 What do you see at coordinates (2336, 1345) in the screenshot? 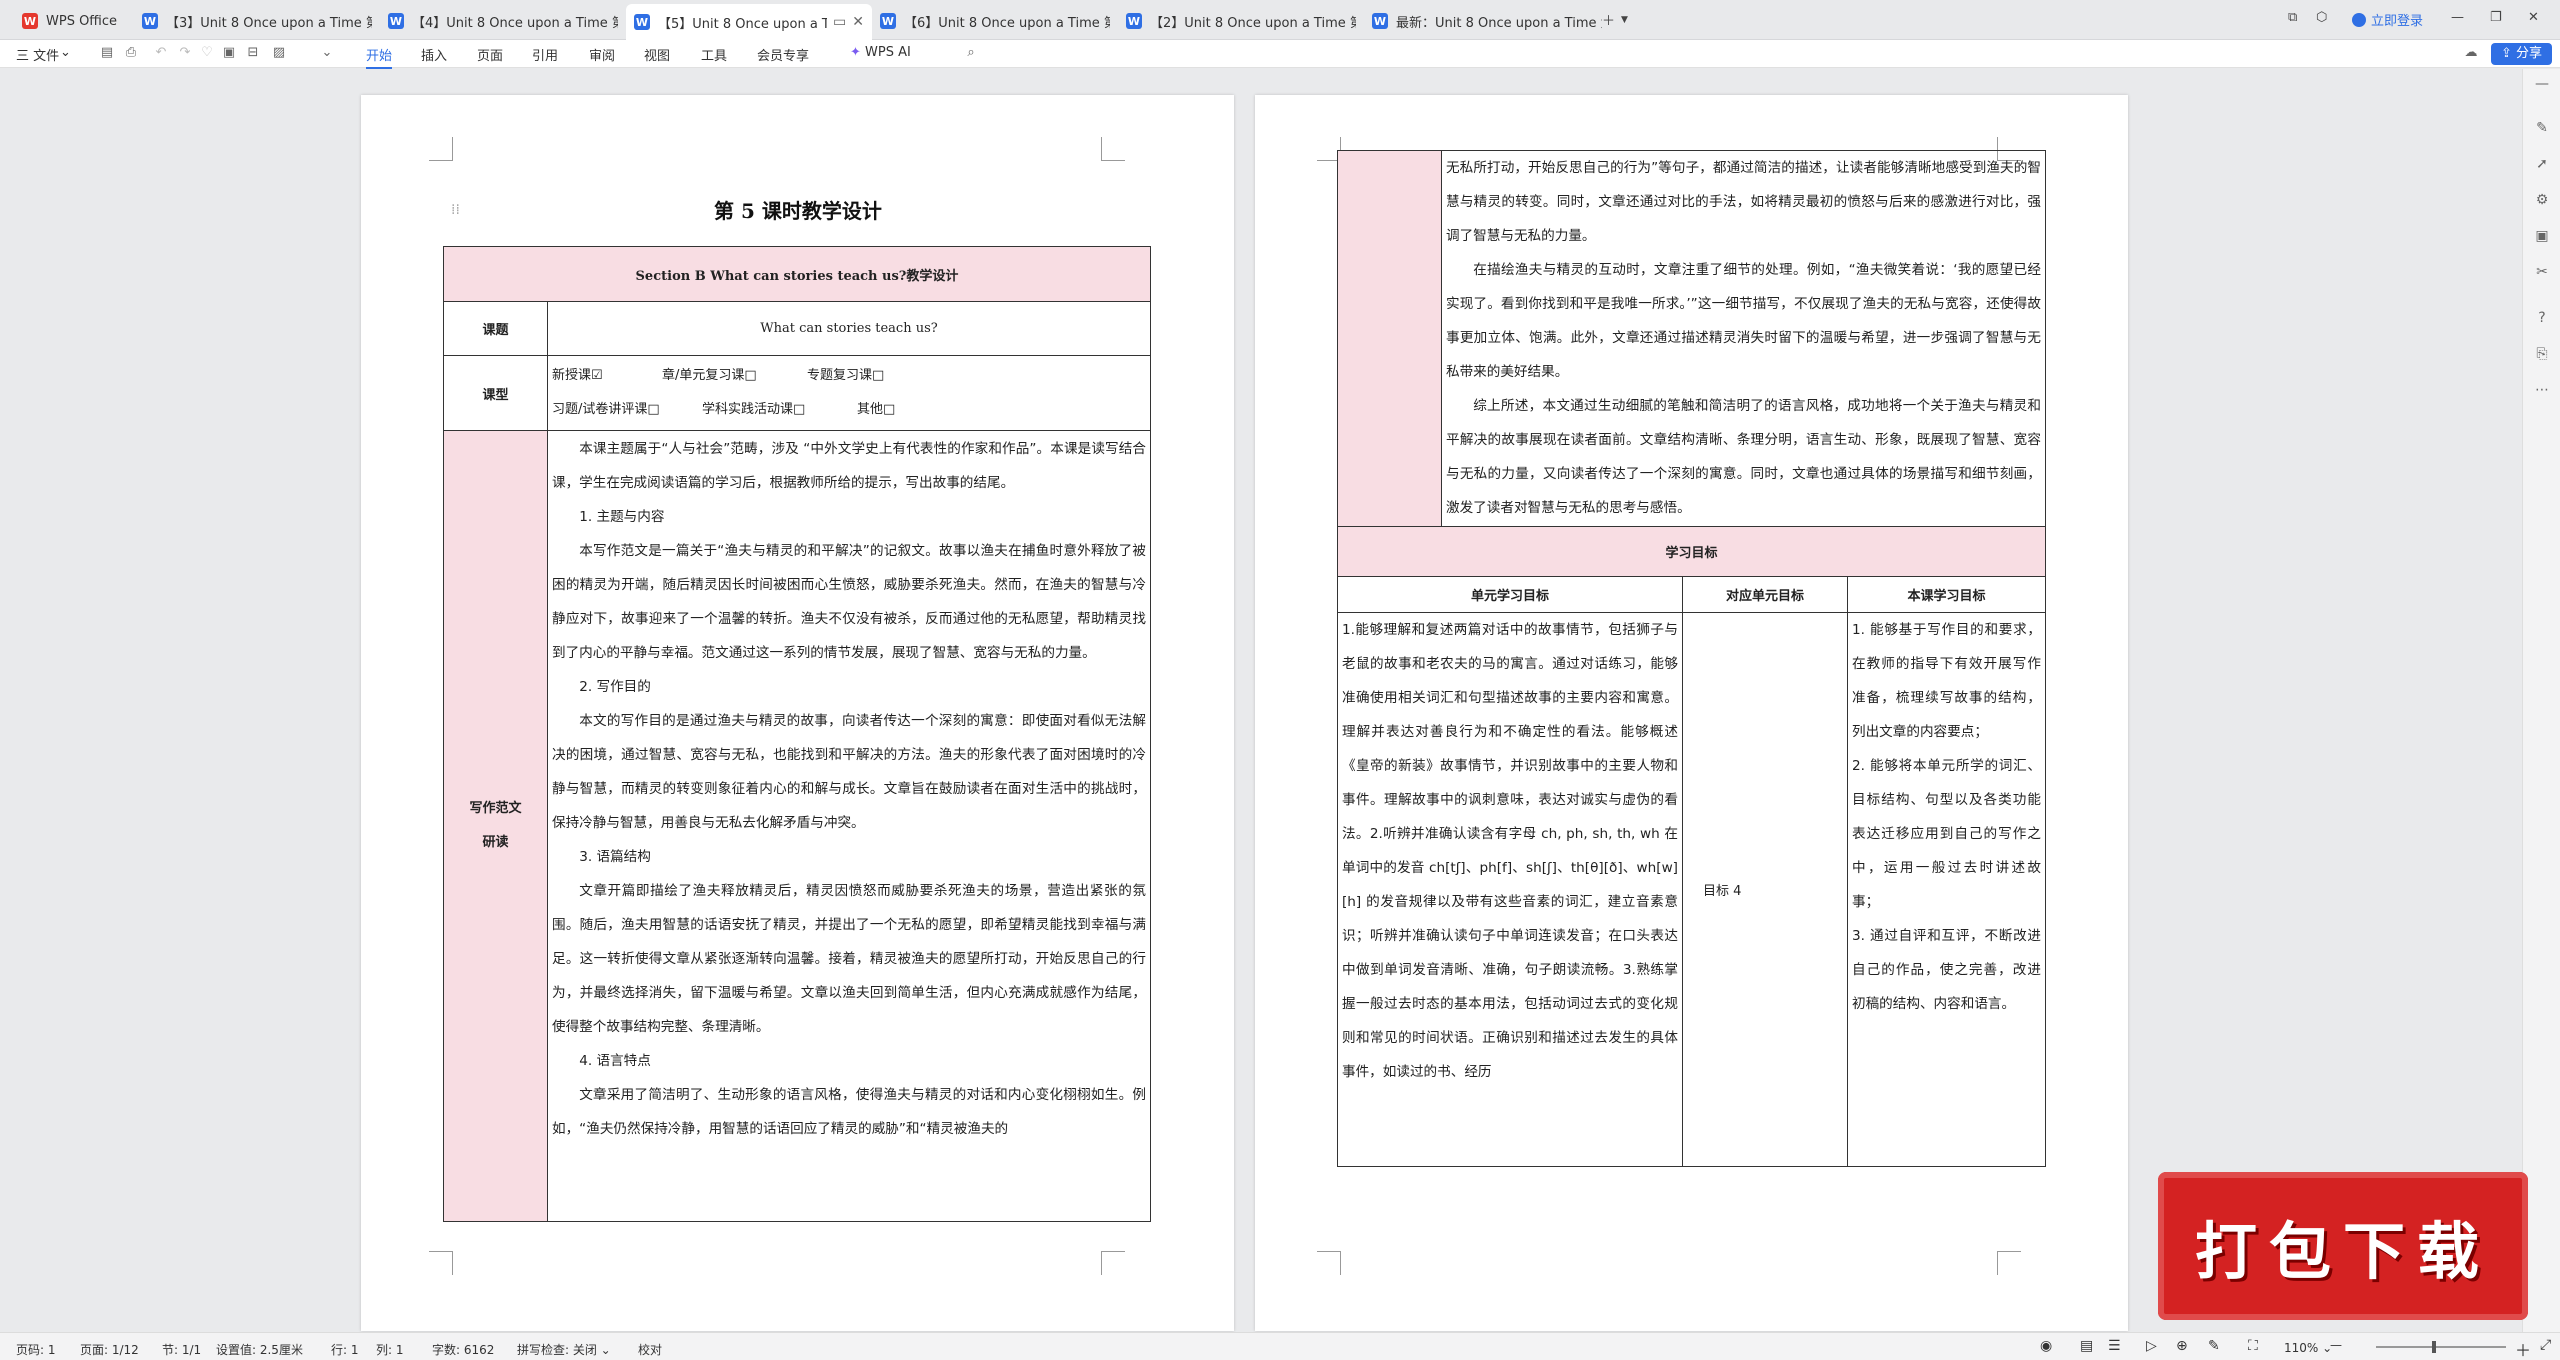
I see `zoom-out-button: —` at bounding box center [2336, 1345].